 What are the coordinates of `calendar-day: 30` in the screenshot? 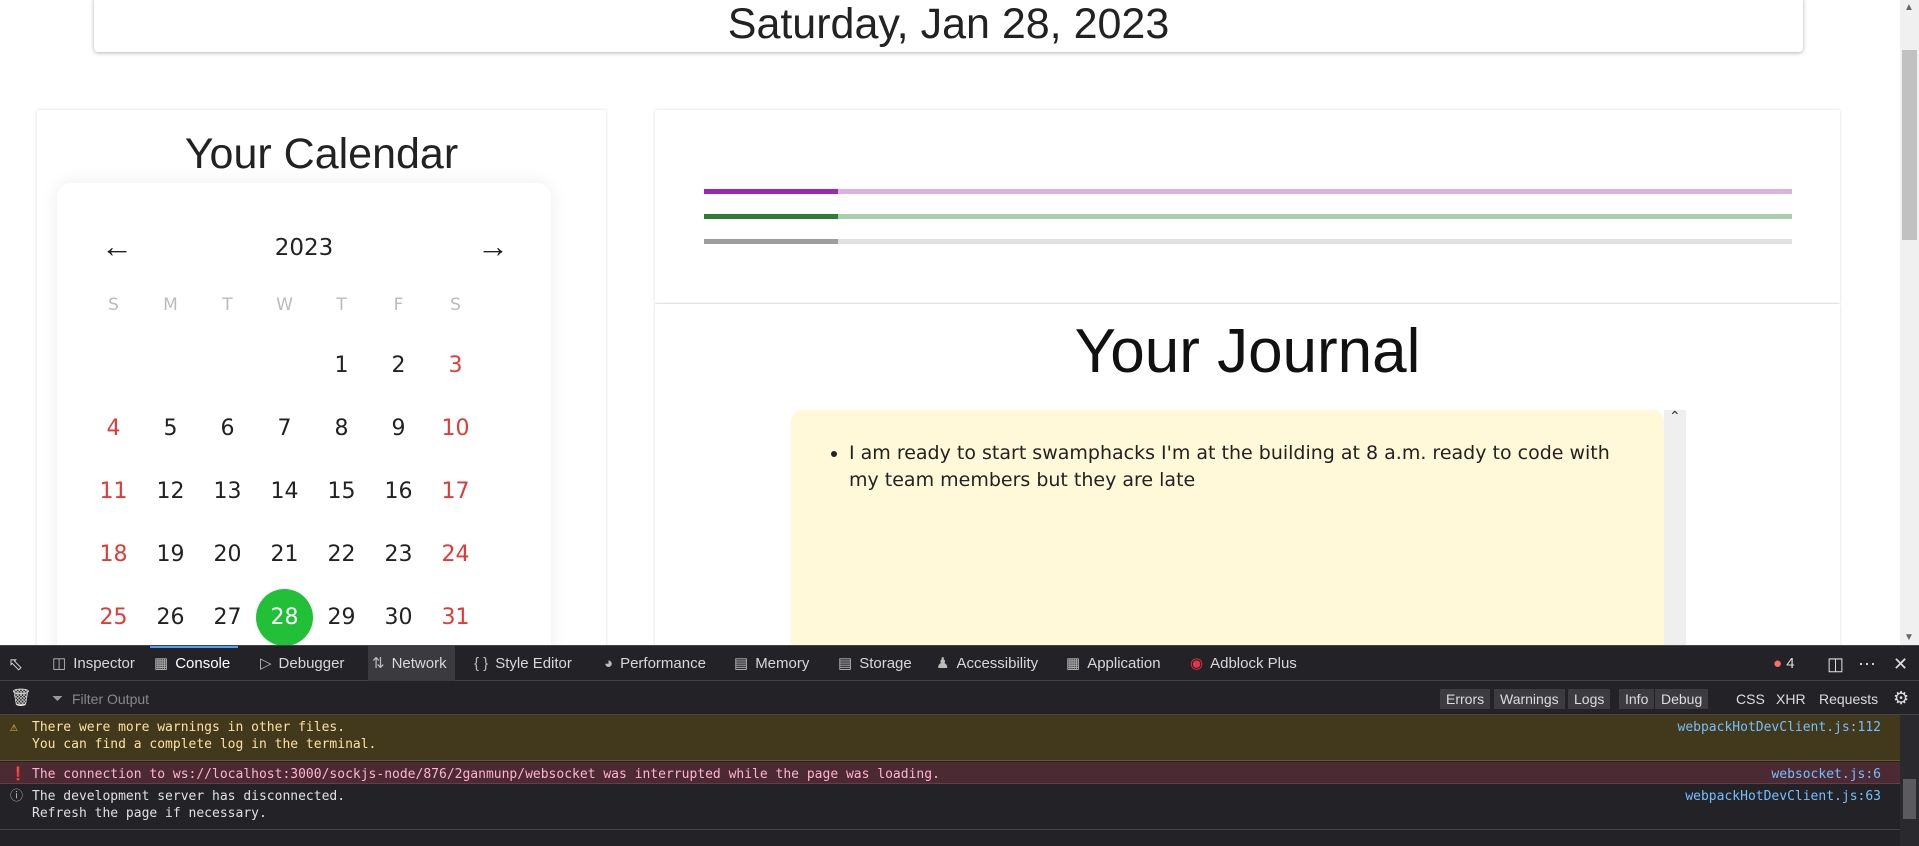 It's located at (398, 617).